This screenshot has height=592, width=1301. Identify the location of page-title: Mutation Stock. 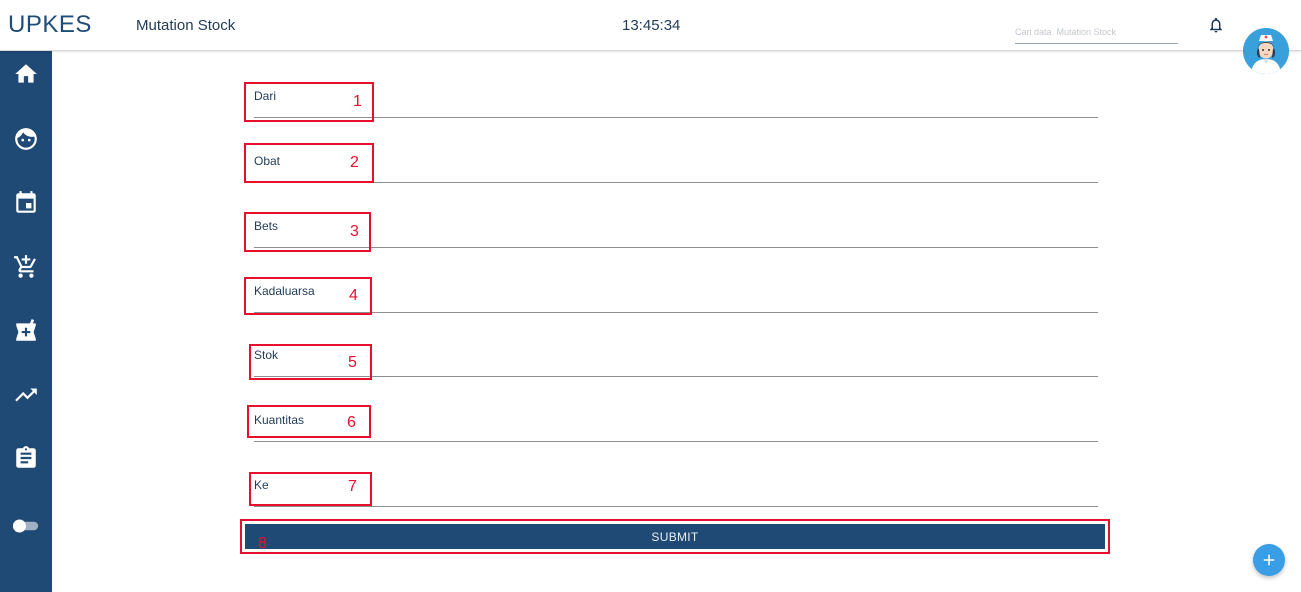
(186, 25).